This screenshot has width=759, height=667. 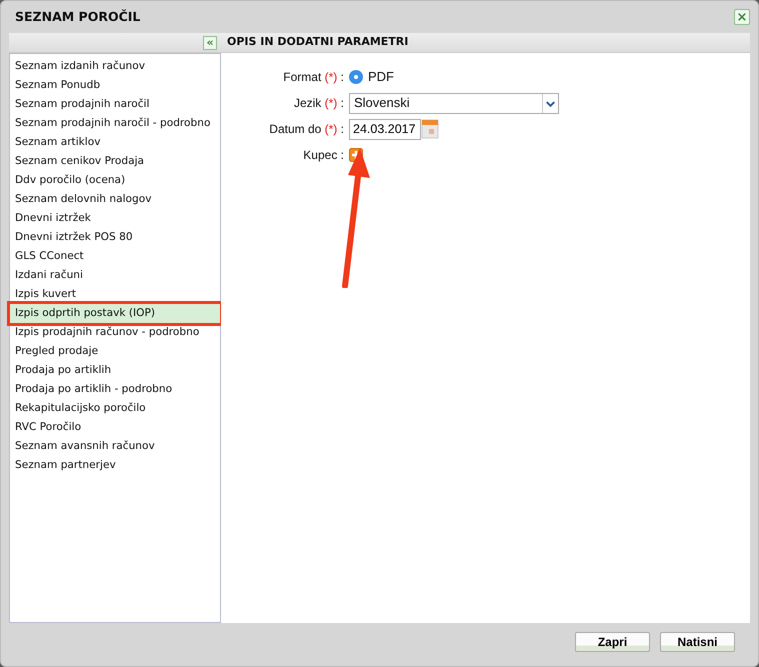 I want to click on report-list-item: RVC Poročilo, so click(x=115, y=427).